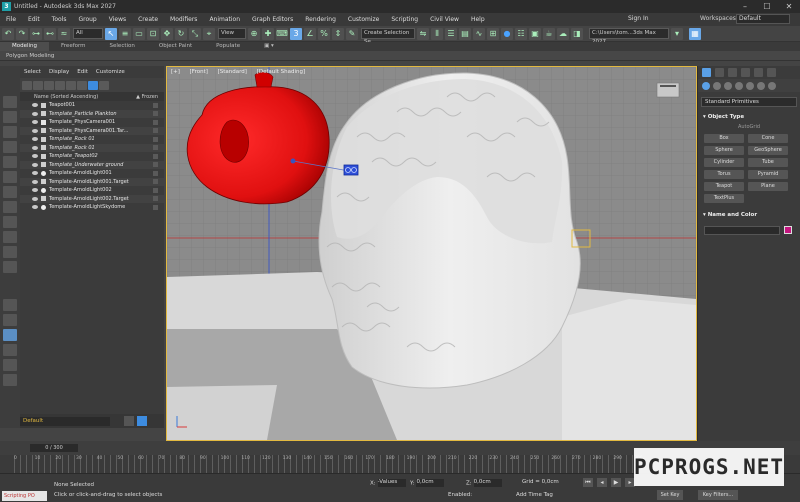 This screenshot has width=800, height=502. Describe the element at coordinates (92, 105) in the screenshot. I see `explorer-row: Teapot001` at that location.